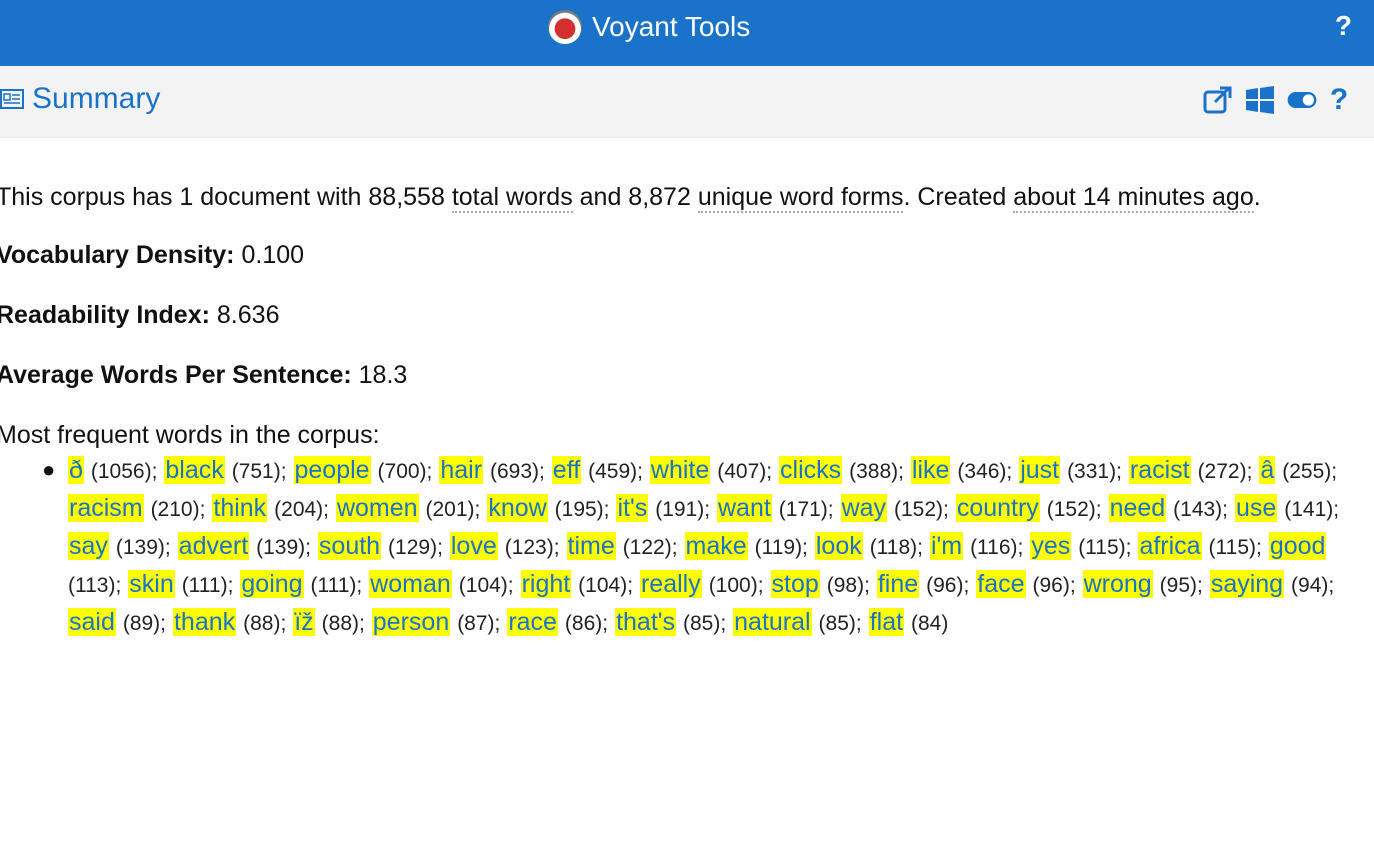 This screenshot has height=844, width=1374. What do you see at coordinates (343, 623) in the screenshot?
I see `frequent-term-count: (88);` at bounding box center [343, 623].